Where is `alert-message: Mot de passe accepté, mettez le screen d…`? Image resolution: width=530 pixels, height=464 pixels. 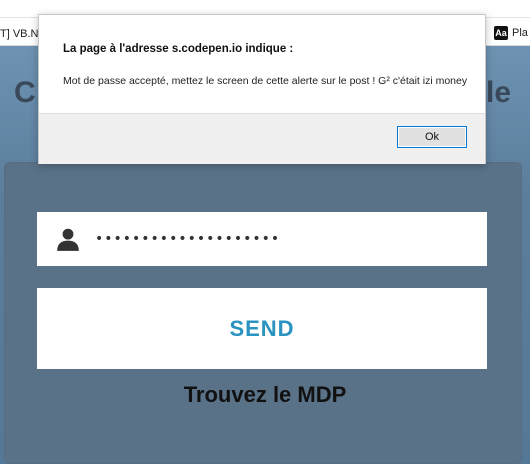
alert-message: Mot de passe accepté, mettez le screen d… is located at coordinates (265, 81).